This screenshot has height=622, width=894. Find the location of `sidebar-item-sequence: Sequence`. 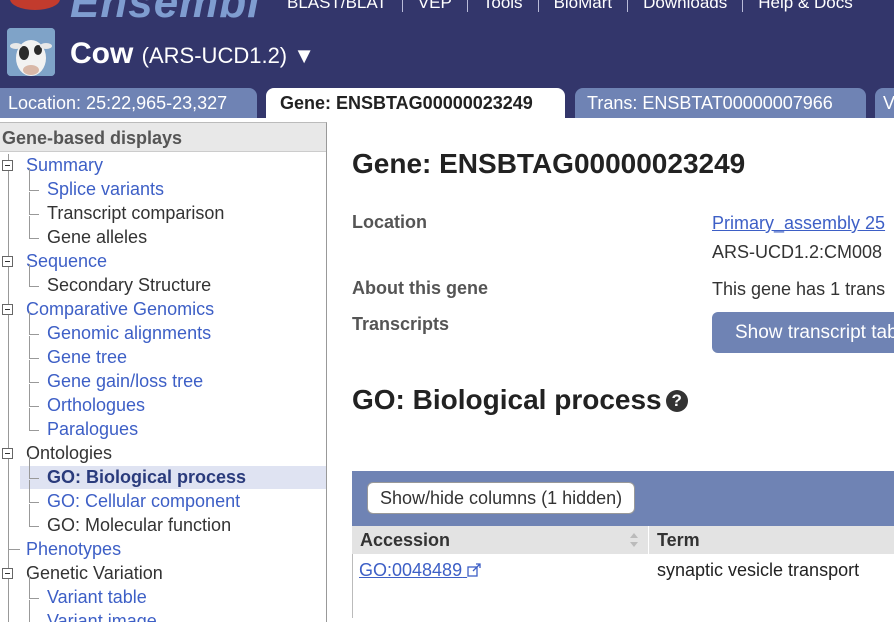

sidebar-item-sequence: Sequence is located at coordinates (66, 261).